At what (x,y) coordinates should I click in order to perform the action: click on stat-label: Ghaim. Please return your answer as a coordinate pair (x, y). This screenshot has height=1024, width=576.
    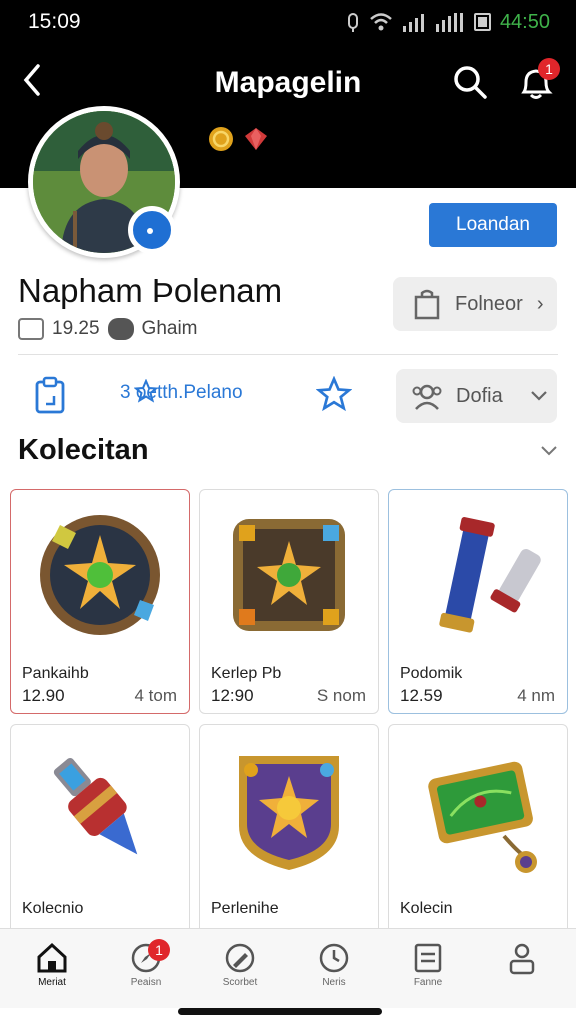
    Looking at the image, I should click on (169, 328).